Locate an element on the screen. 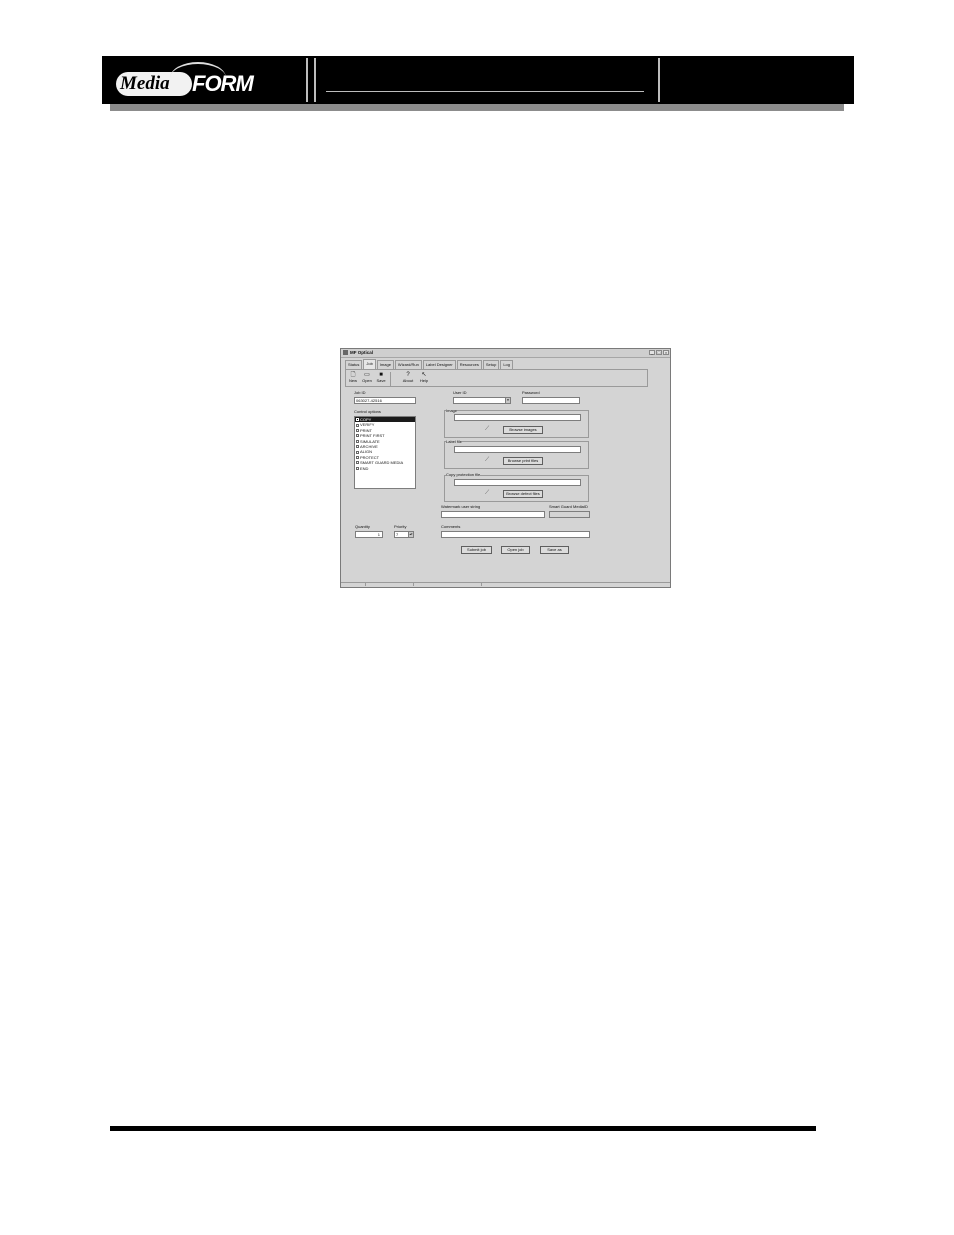  label-file-field is located at coordinates (517, 449).